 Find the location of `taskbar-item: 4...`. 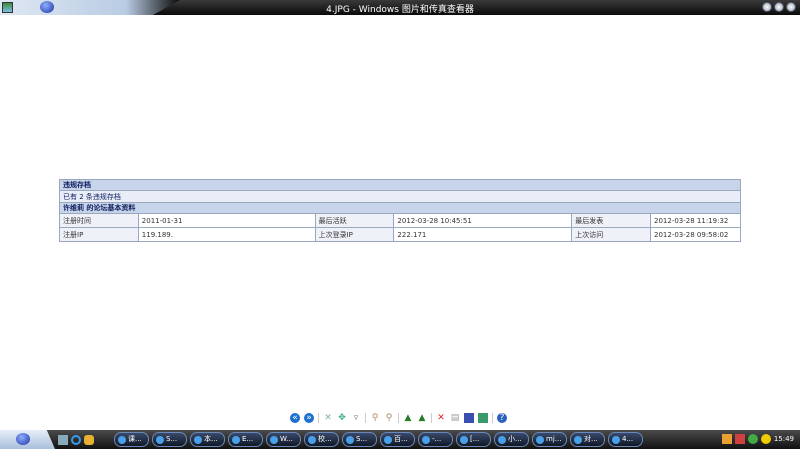

taskbar-item: 4... is located at coordinates (625, 439).